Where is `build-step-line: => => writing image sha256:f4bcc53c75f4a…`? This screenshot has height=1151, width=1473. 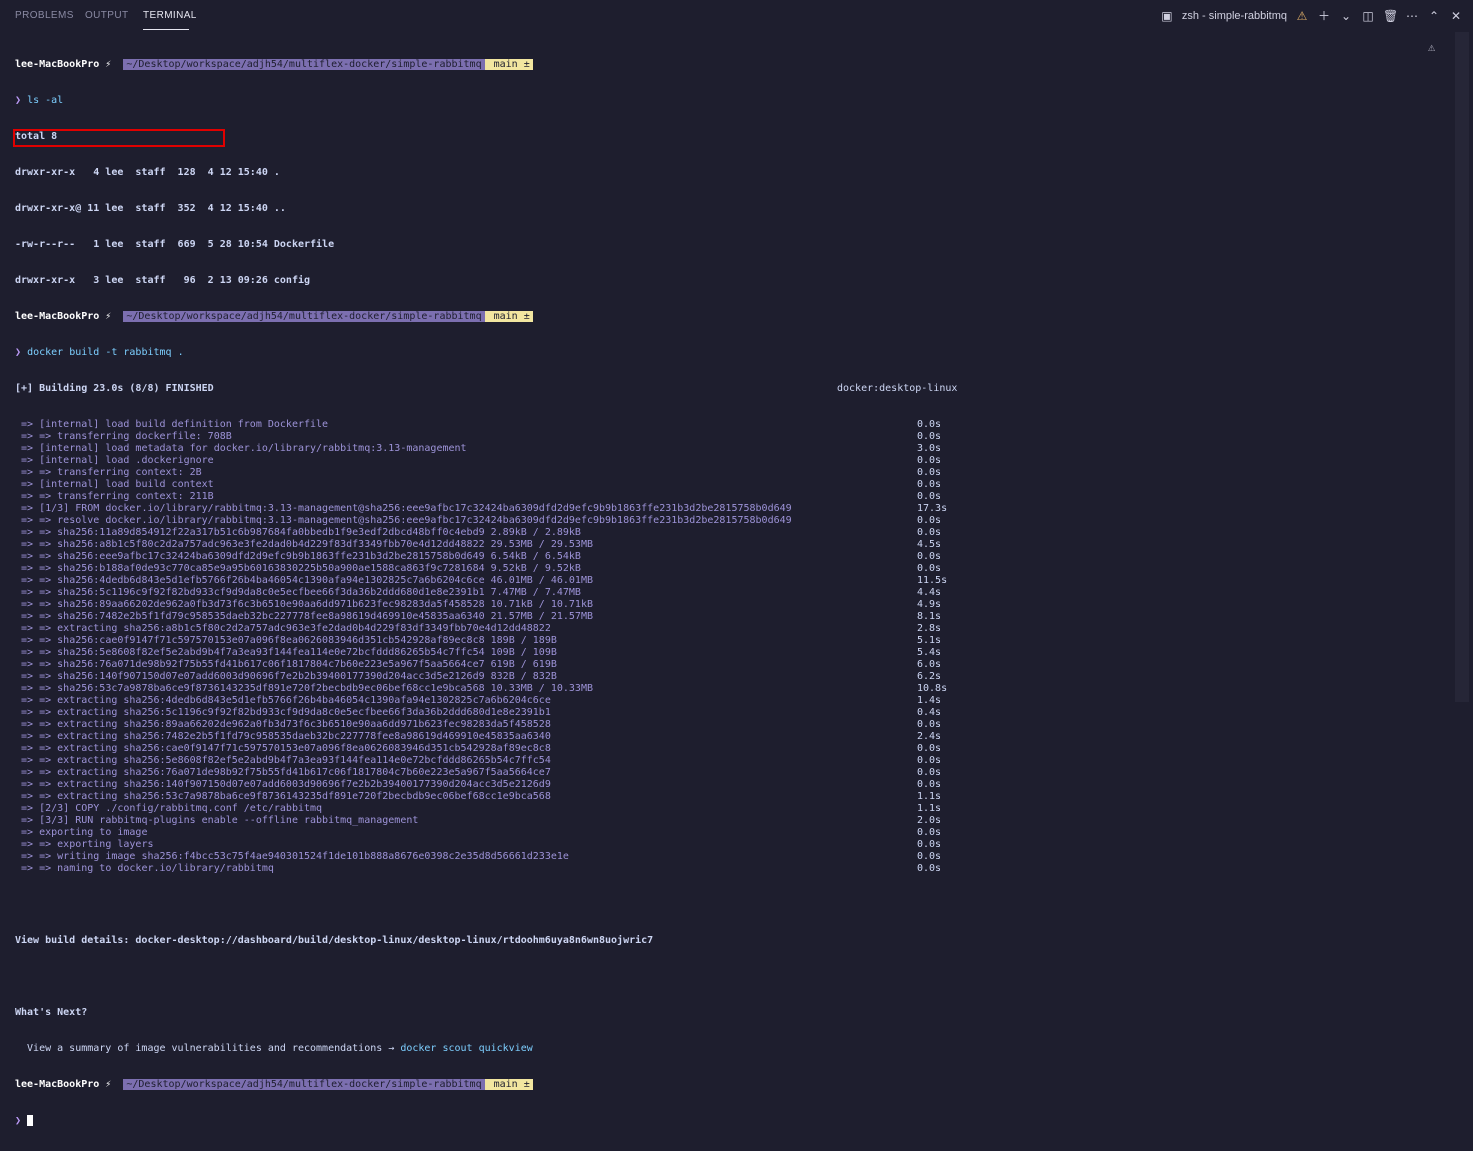
build-step-line: => => writing image sha256:f4bcc53c75f4a… is located at coordinates (735, 857).